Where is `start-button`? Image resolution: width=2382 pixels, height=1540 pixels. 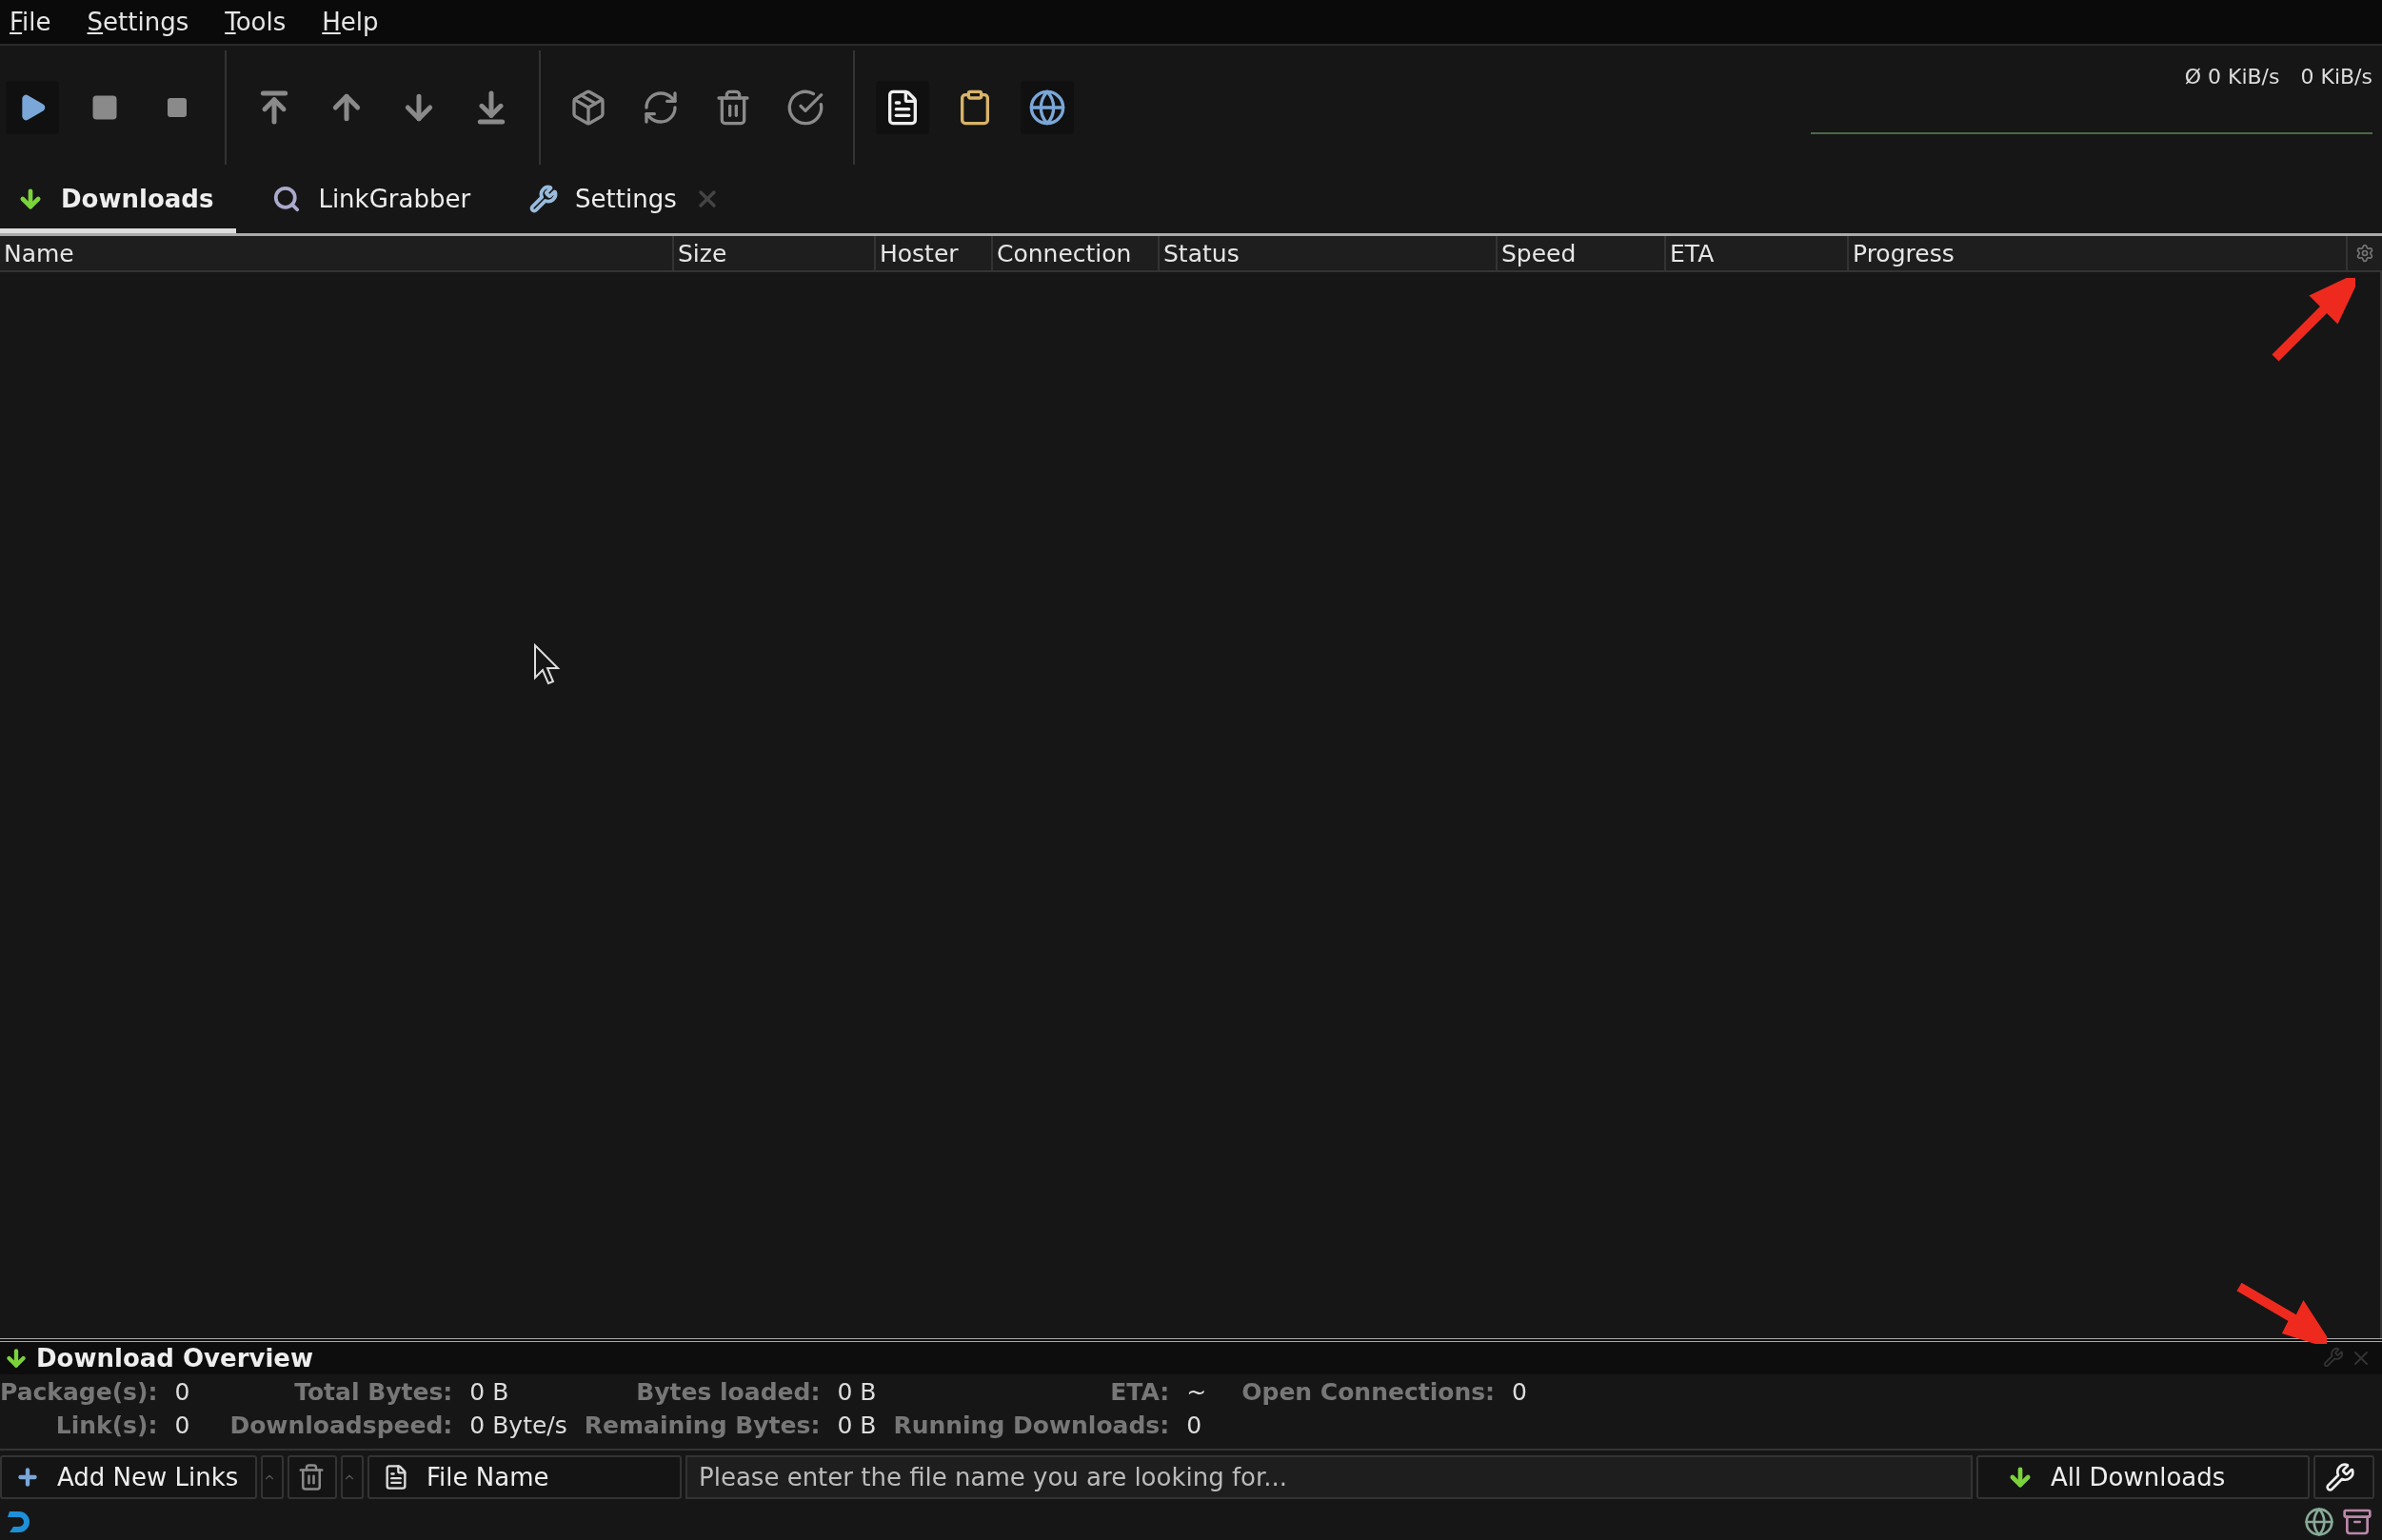
start-button is located at coordinates (32, 107).